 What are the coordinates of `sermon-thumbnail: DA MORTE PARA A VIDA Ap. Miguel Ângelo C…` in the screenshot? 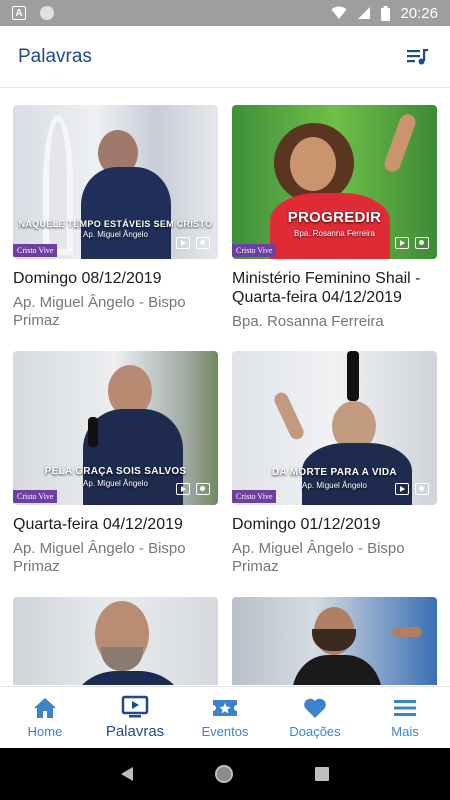 It's located at (334, 428).